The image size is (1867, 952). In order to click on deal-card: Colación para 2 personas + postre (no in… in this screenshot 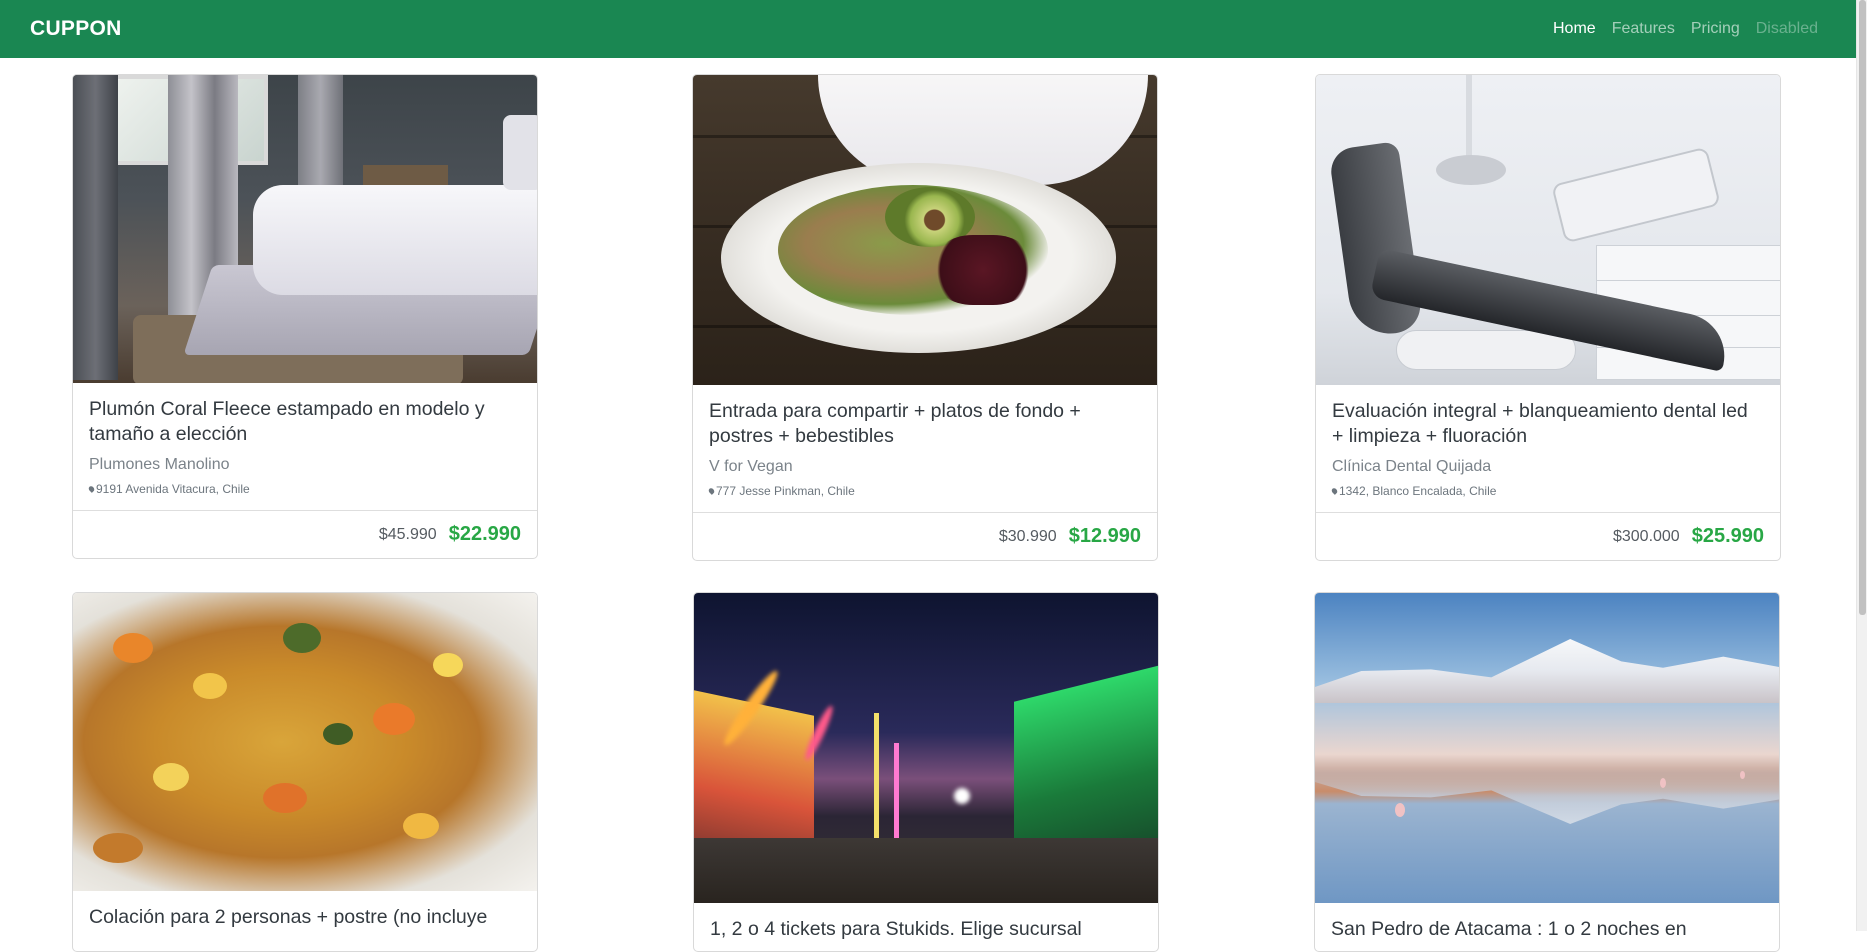, I will do `click(305, 772)`.